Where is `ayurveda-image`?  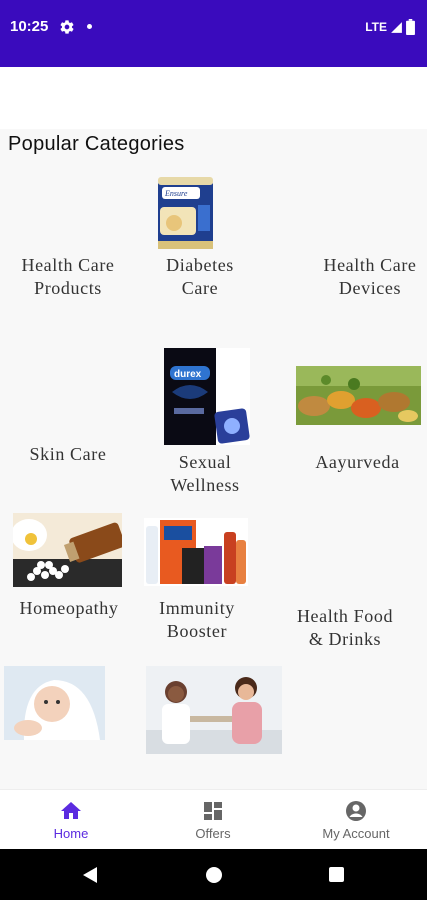 ayurveda-image is located at coordinates (358, 395).